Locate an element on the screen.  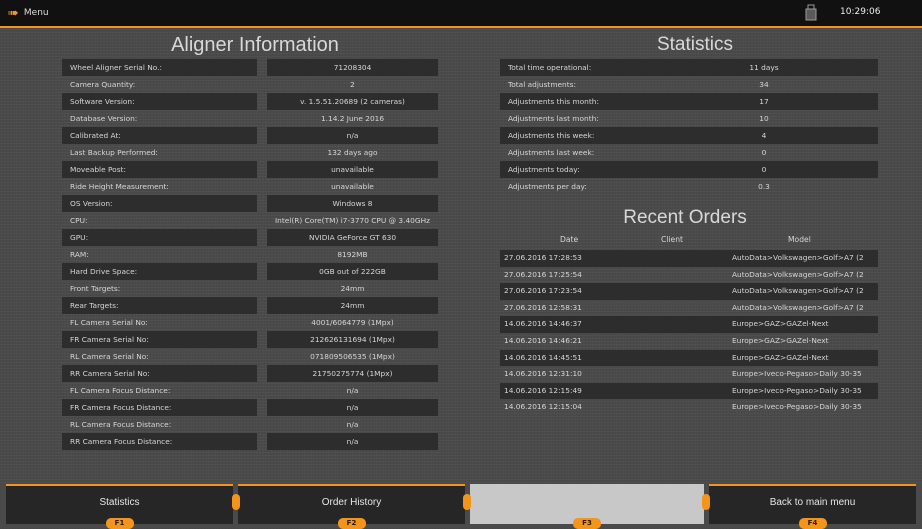
order-row: 14.06.2016 14:46:21 Europe>GAZ>GAZel-Next is located at coordinates (689, 341).